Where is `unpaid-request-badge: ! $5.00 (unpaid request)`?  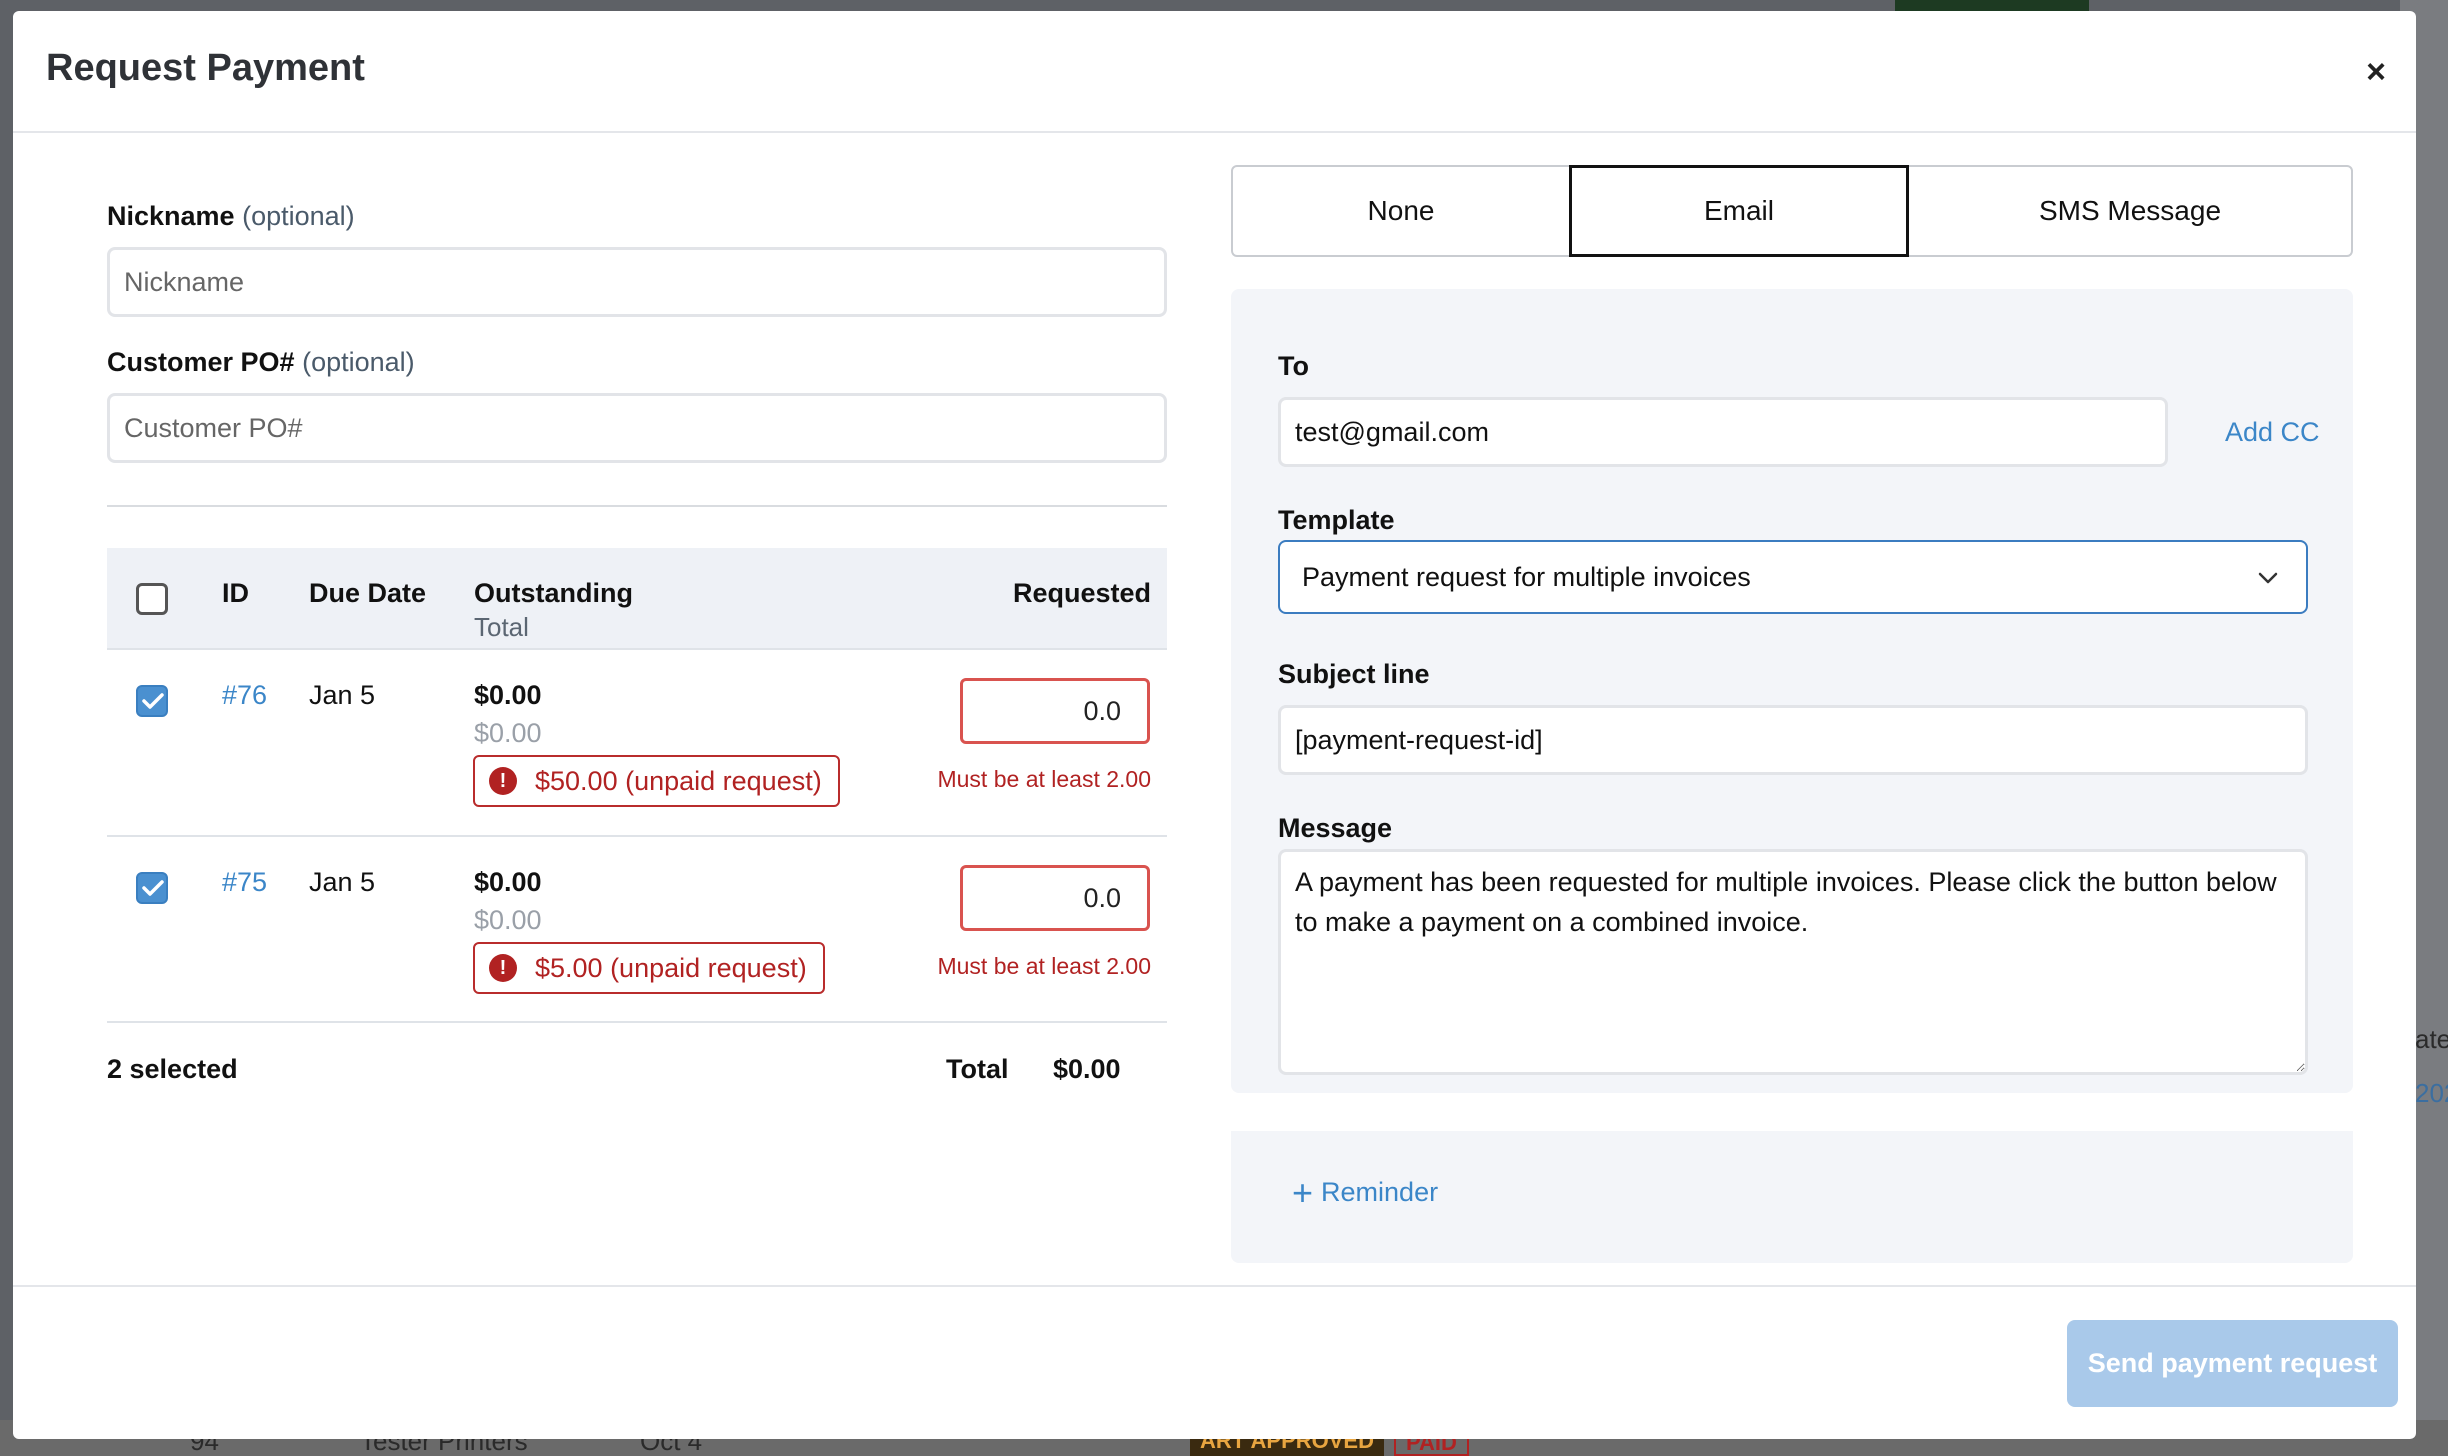
unpaid-request-badge: ! $5.00 (unpaid request) is located at coordinates (649, 968).